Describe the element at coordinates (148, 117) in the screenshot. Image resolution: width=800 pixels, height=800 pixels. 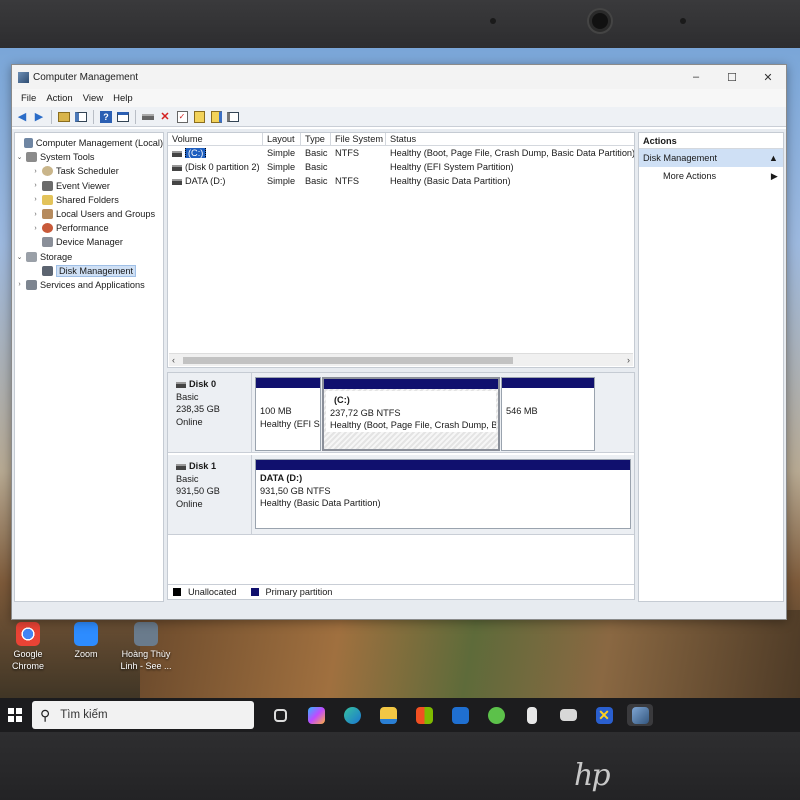
I see `connect-drive-icon` at that location.